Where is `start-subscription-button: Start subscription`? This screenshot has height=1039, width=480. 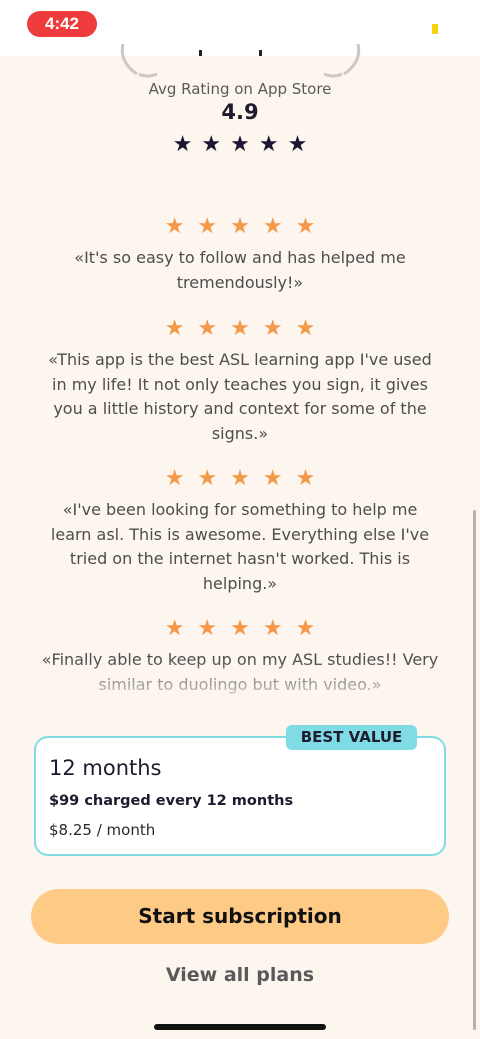 start-subscription-button: Start subscription is located at coordinates (240, 916).